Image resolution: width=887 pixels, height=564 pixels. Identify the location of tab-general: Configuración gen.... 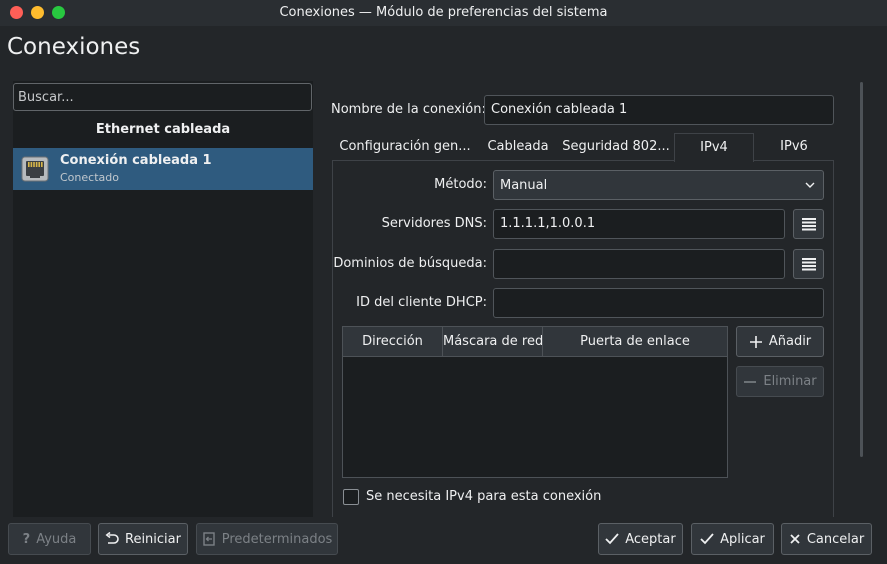
(405, 147).